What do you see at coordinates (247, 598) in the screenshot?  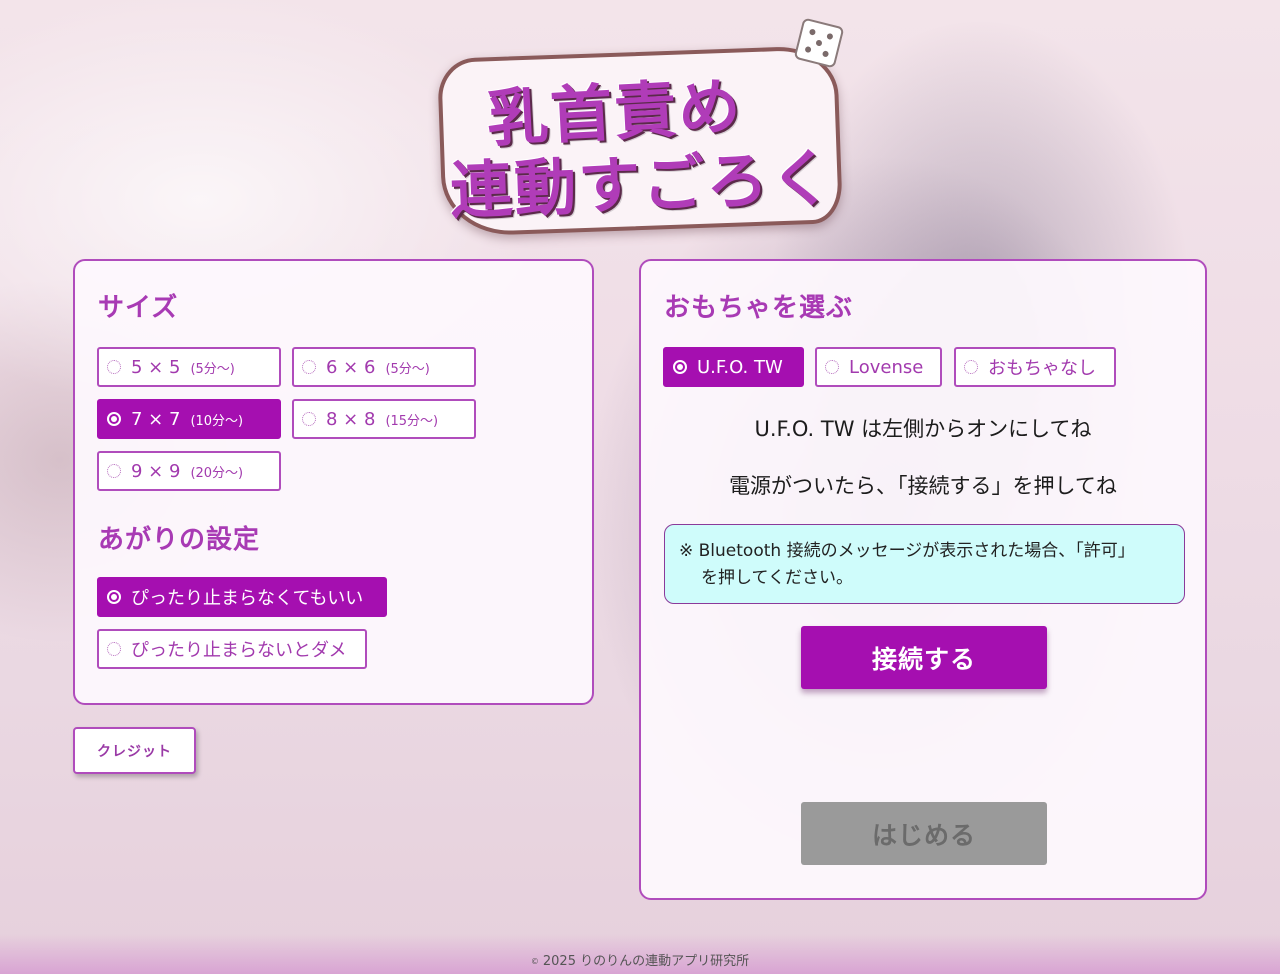 I see `finish-option-label: ぴったり止まらなくてもいい` at bounding box center [247, 598].